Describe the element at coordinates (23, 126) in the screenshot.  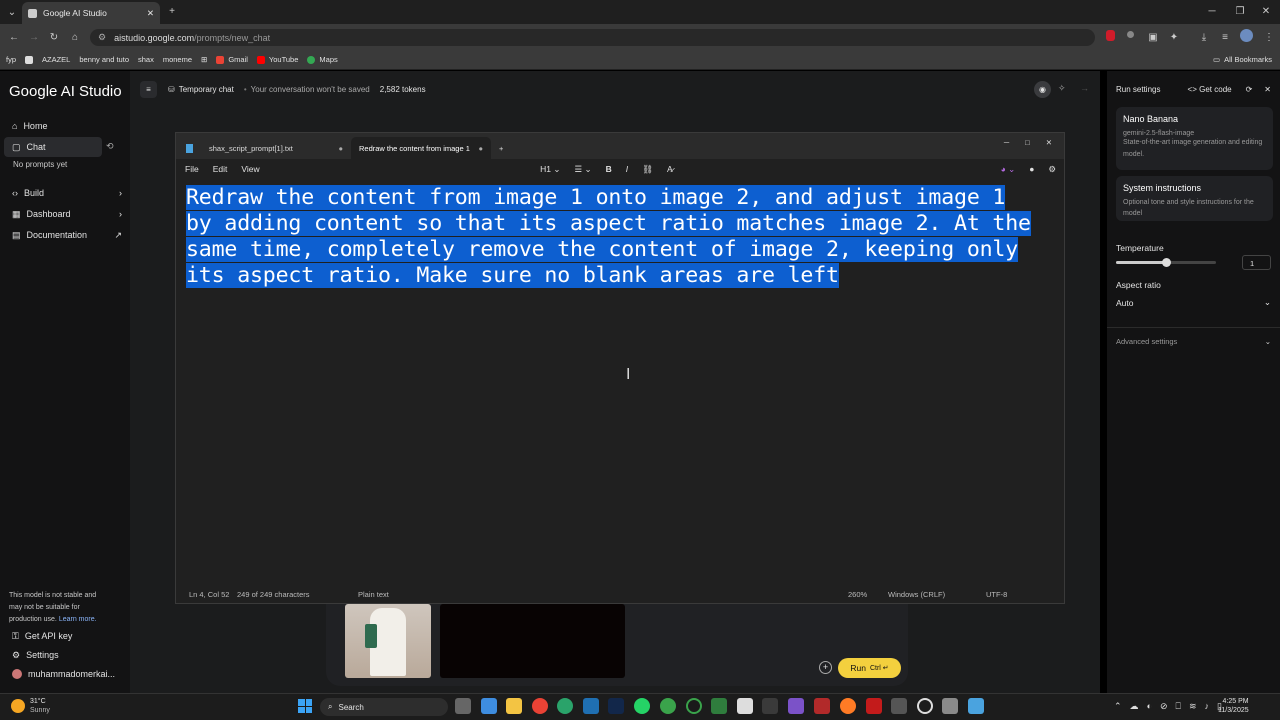
I see `nav-home: ⌂ Home` at that location.